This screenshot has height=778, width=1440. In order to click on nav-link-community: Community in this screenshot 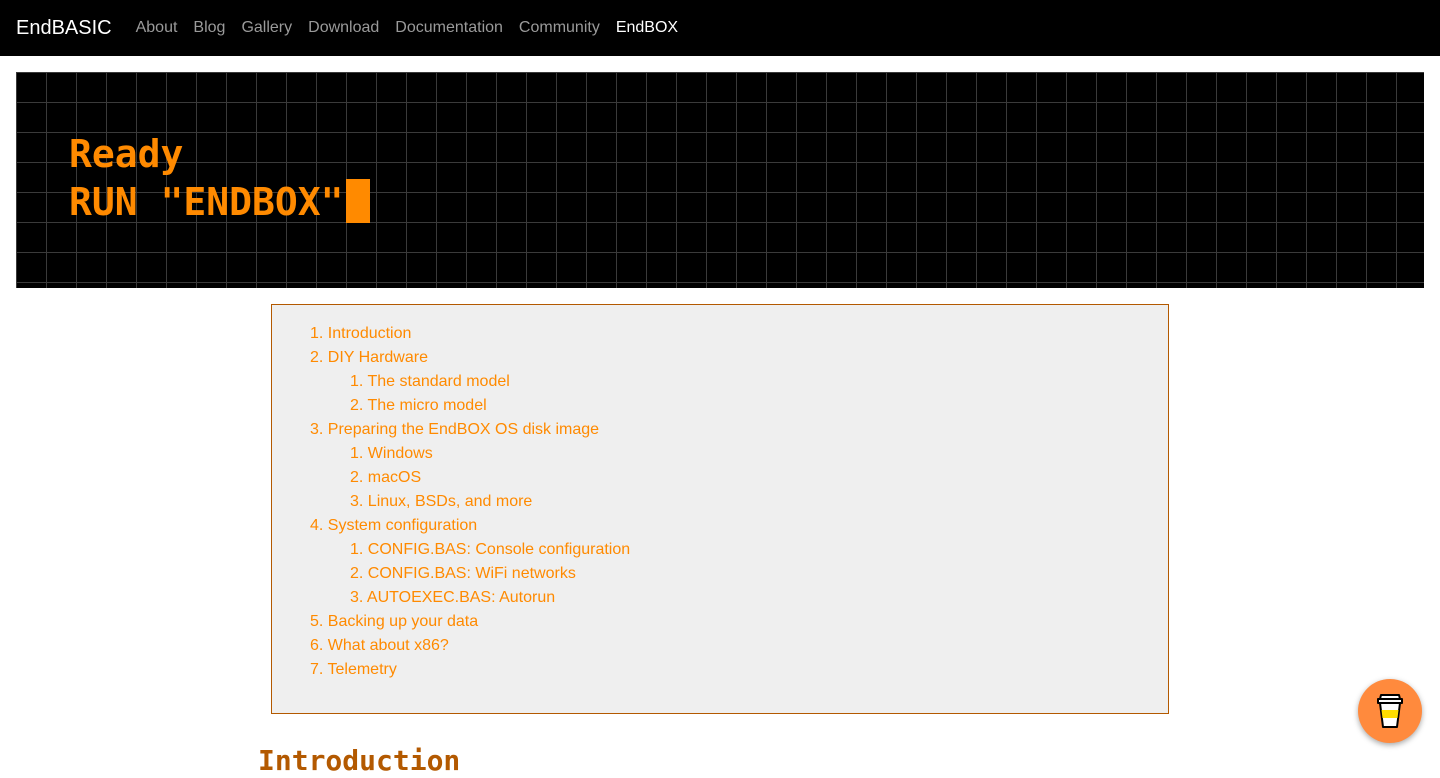, I will do `click(559, 28)`.